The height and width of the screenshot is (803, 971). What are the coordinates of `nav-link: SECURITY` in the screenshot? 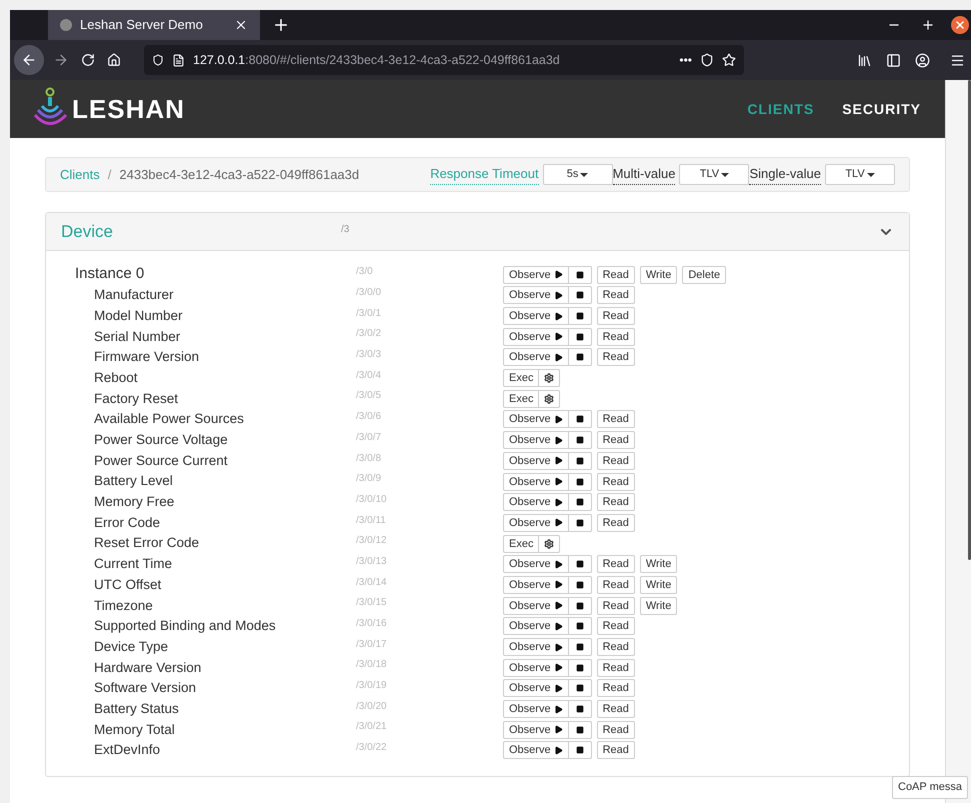 It's located at (881, 109).